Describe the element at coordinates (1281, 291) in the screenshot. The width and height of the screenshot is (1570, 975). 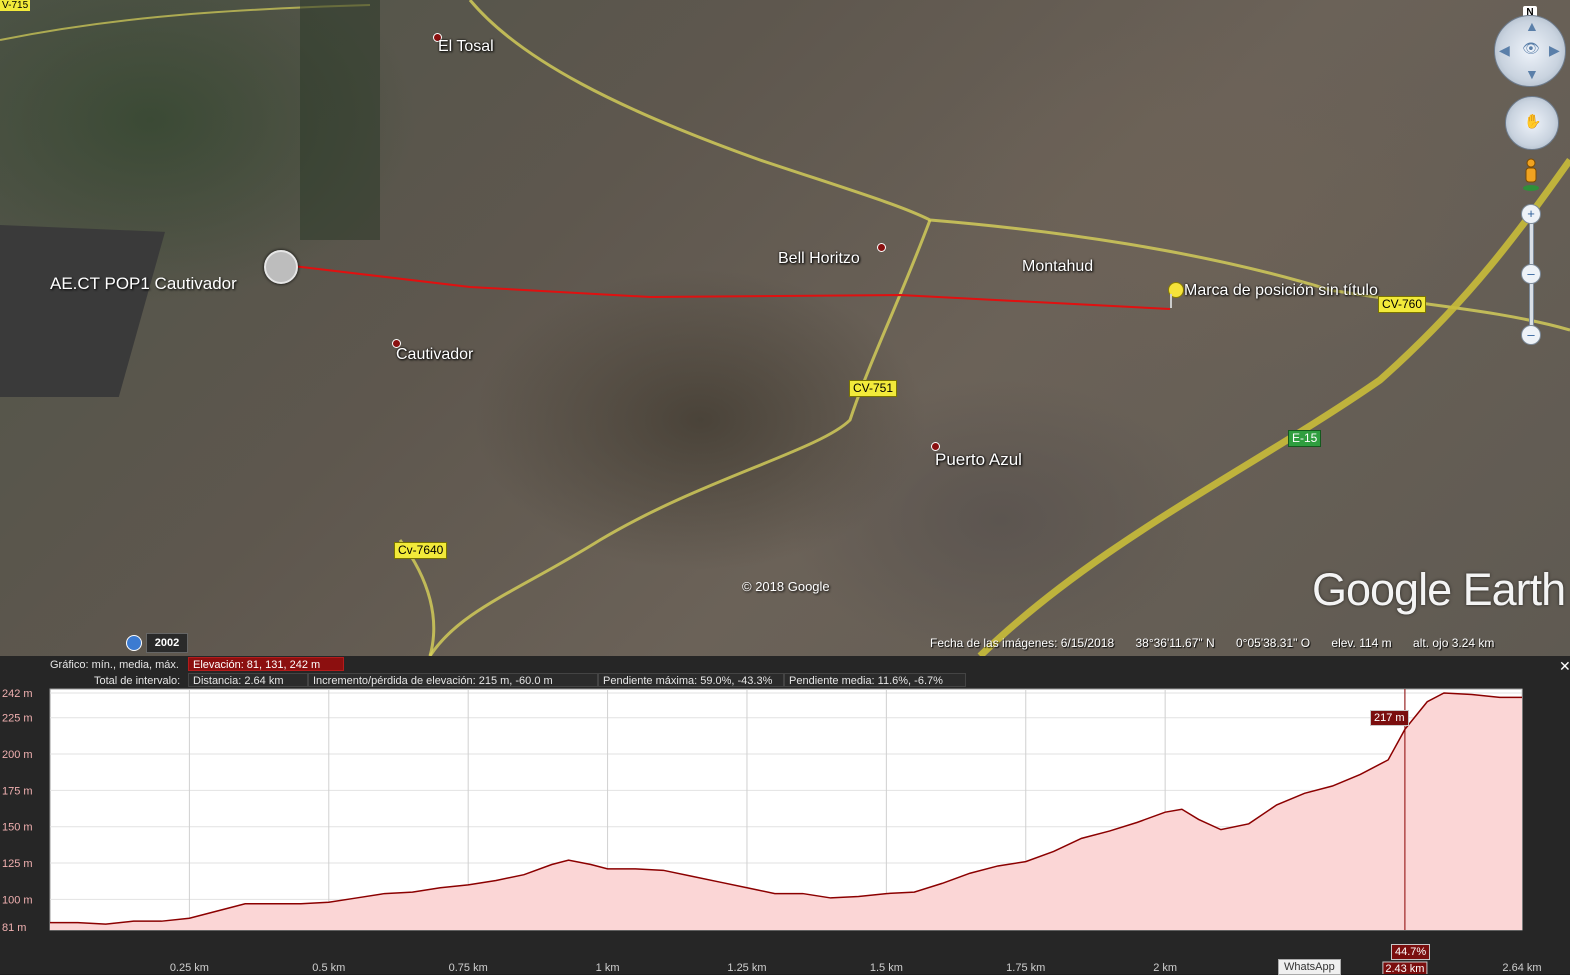
I see `placemark-label: Marca de posición sin título` at that location.